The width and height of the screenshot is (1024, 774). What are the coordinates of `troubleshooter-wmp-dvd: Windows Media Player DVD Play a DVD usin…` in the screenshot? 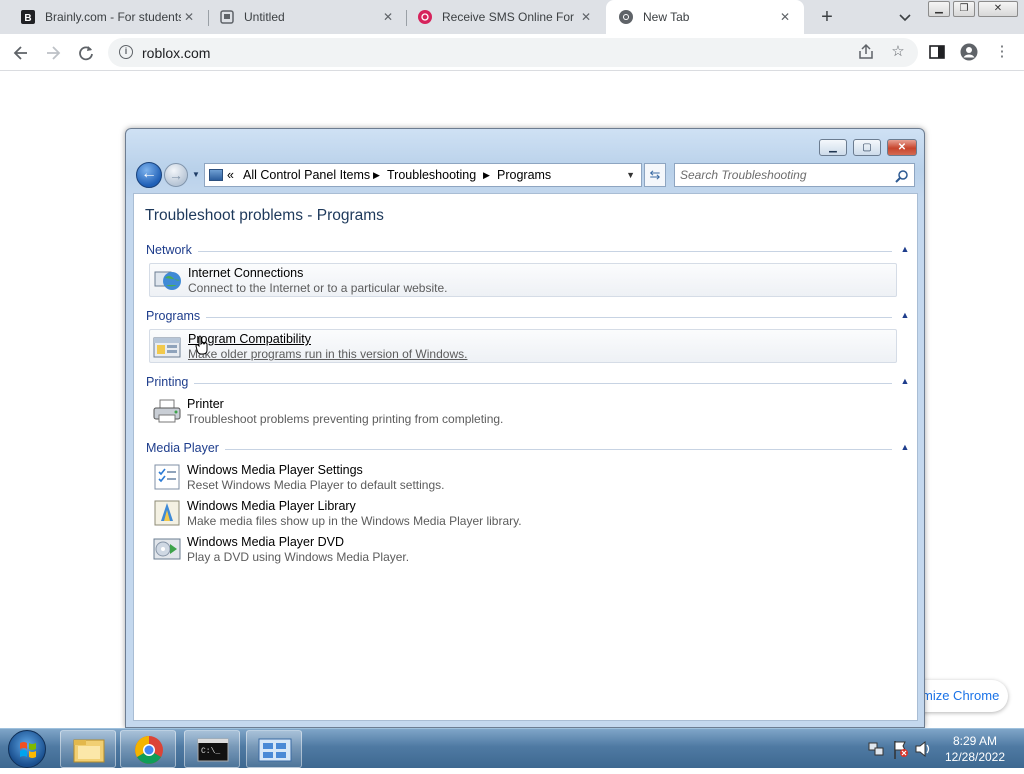 It's located at (523, 550).